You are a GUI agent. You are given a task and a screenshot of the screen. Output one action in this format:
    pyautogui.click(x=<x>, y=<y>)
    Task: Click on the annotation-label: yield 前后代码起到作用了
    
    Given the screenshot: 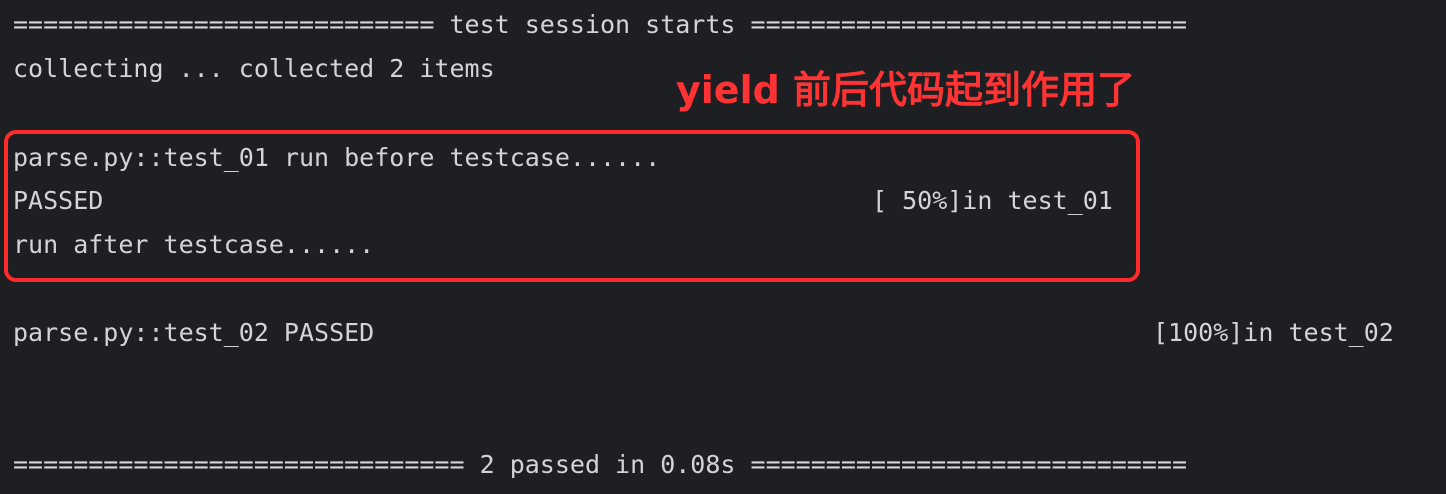 What is the action you would take?
    pyautogui.click(x=906, y=90)
    